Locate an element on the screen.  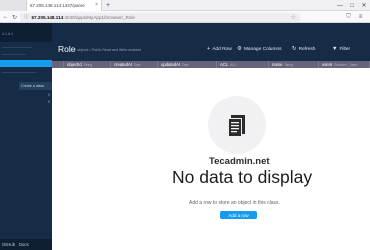
tab-label: 67.205.148.114:1337/parse is located at coordinates (57, 5).